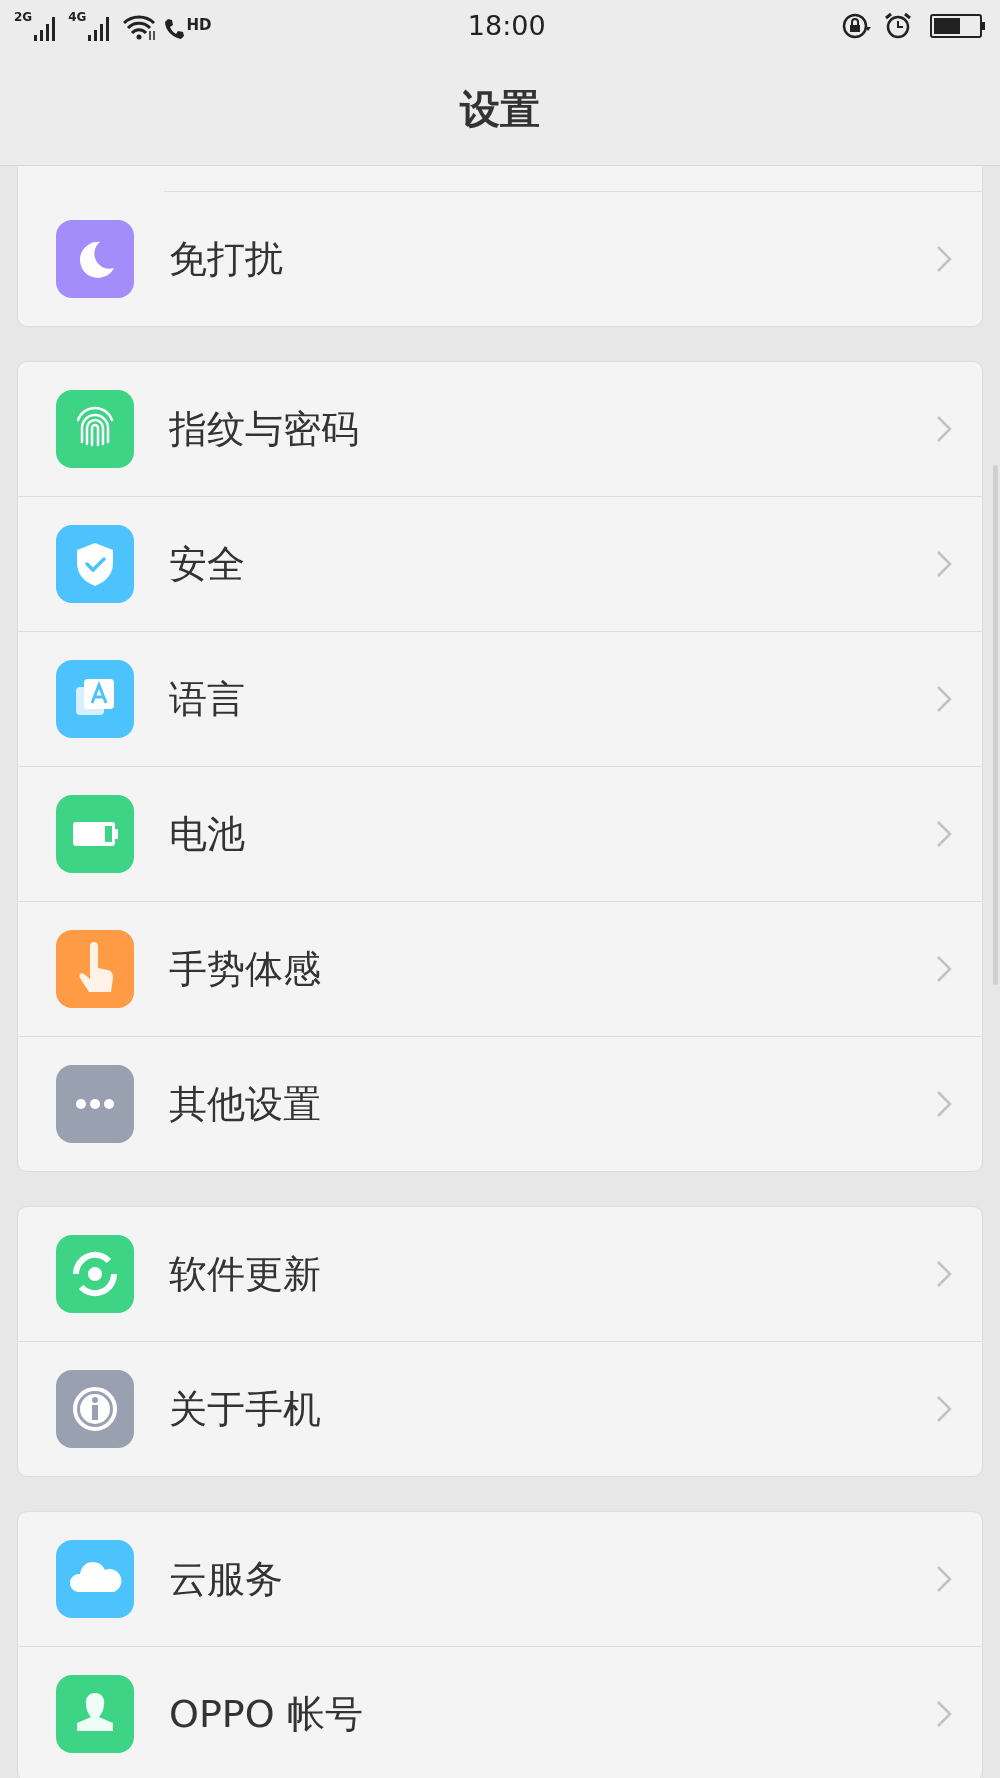  What do you see at coordinates (898, 26) in the screenshot?
I see `alarm-icon` at bounding box center [898, 26].